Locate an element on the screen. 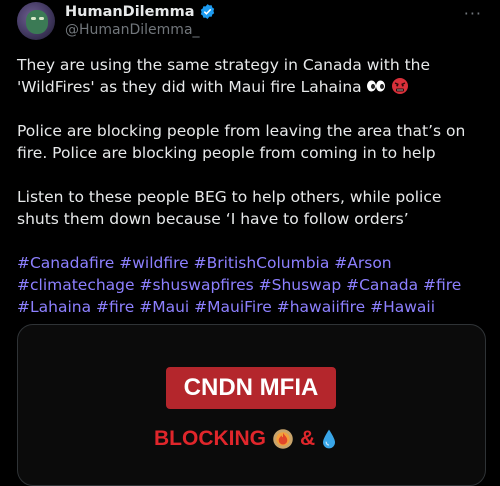 The width and height of the screenshot is (500, 486). author-handle: @HumanDilemma_ is located at coordinates (132, 30).